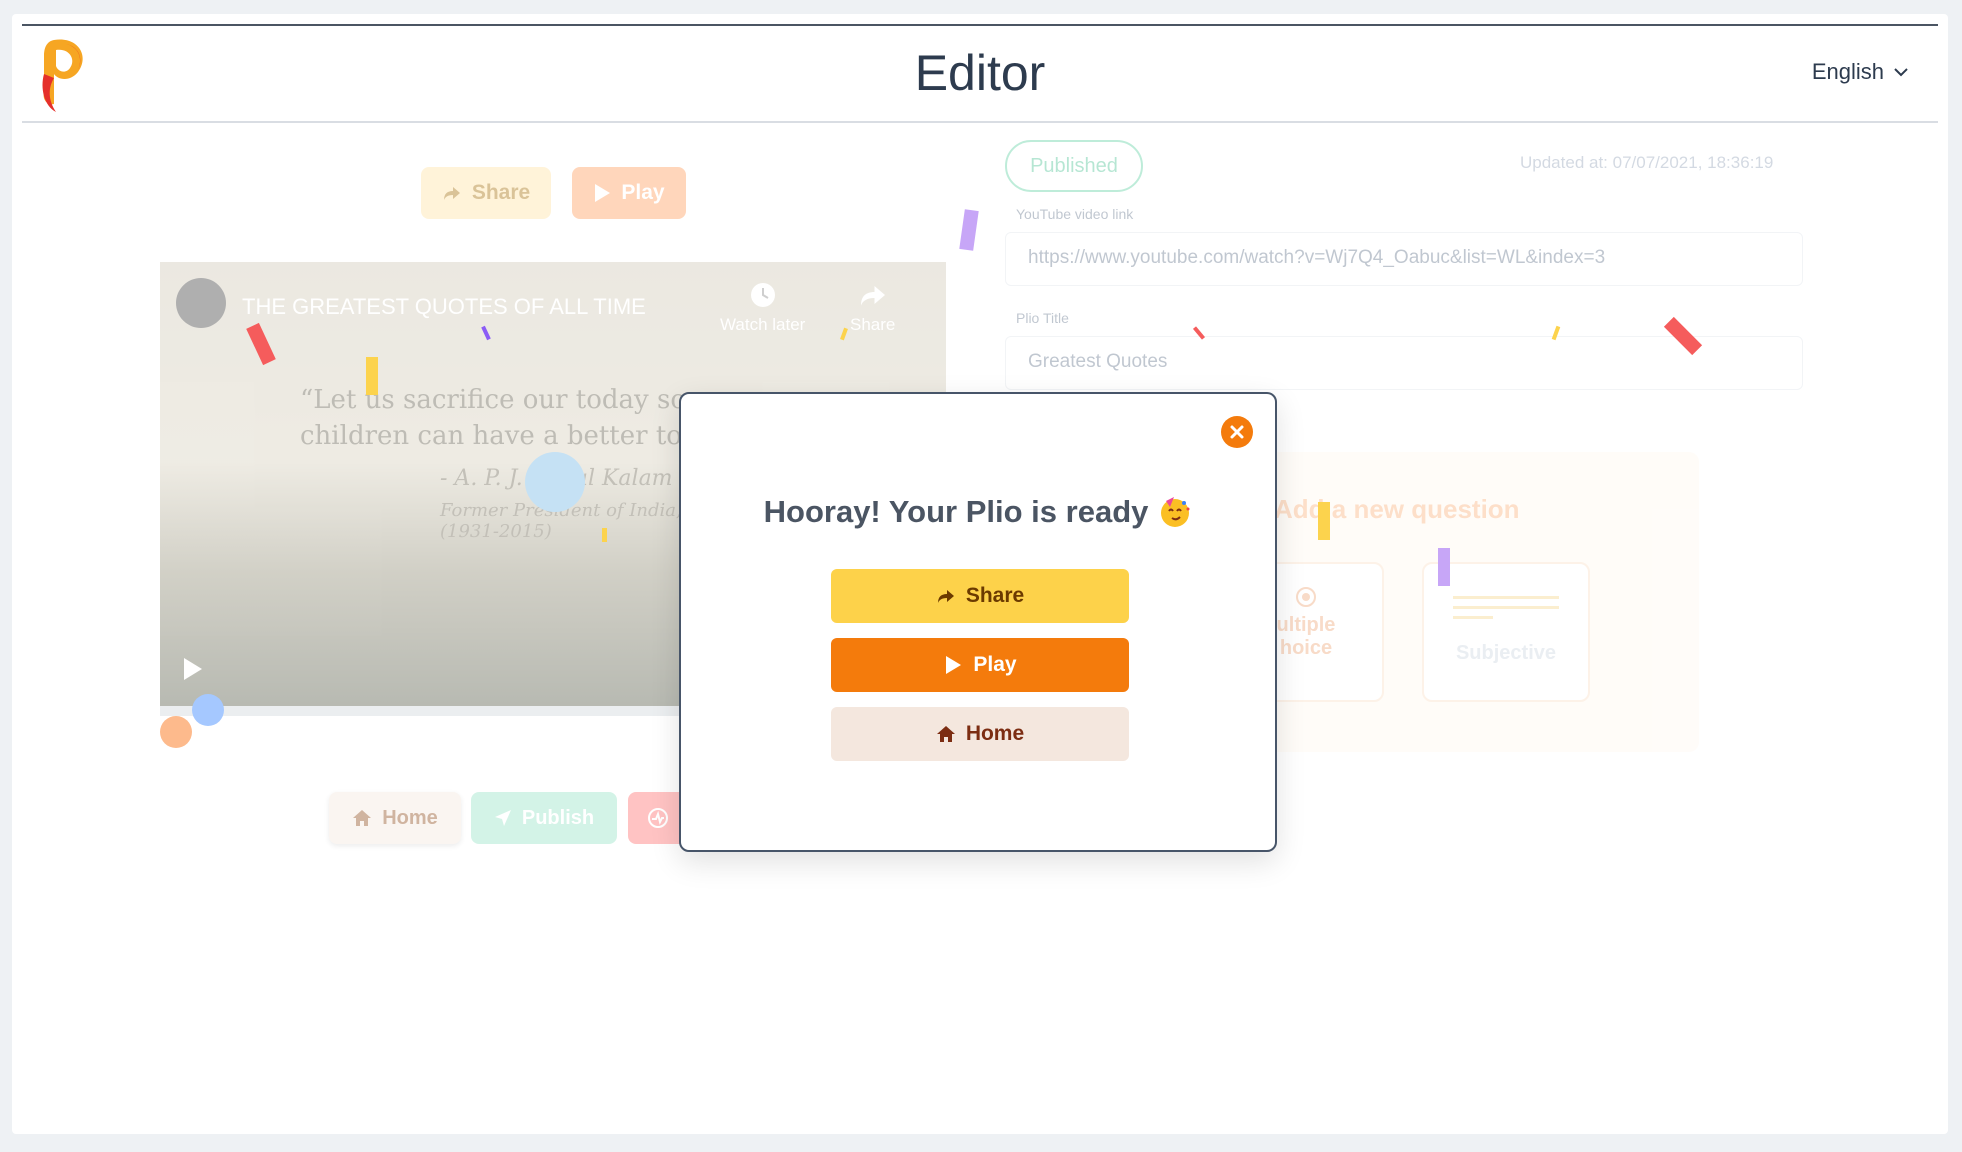  I want to click on player-share-label: Share, so click(501, 192).